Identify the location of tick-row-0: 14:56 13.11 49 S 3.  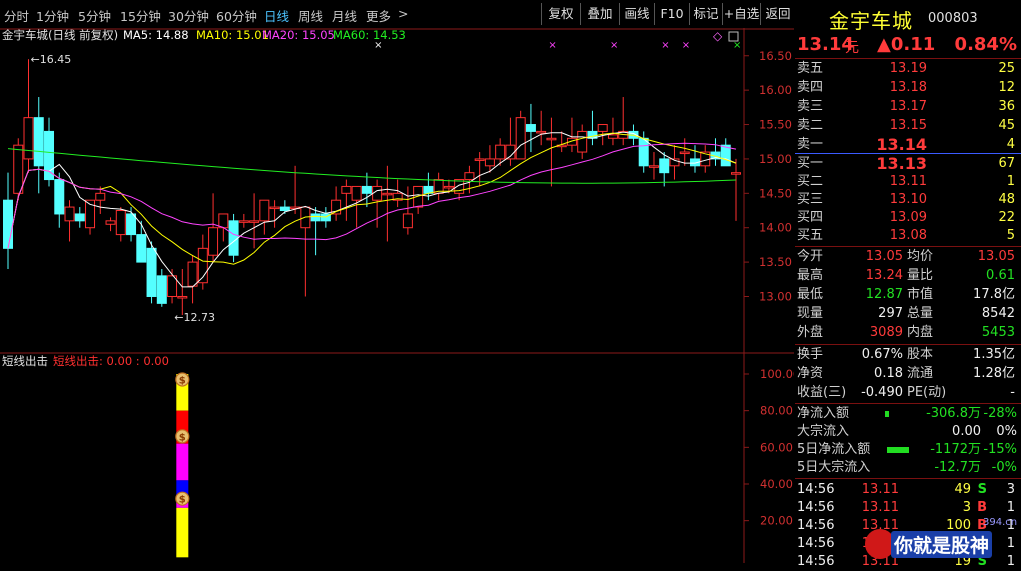
(908, 490).